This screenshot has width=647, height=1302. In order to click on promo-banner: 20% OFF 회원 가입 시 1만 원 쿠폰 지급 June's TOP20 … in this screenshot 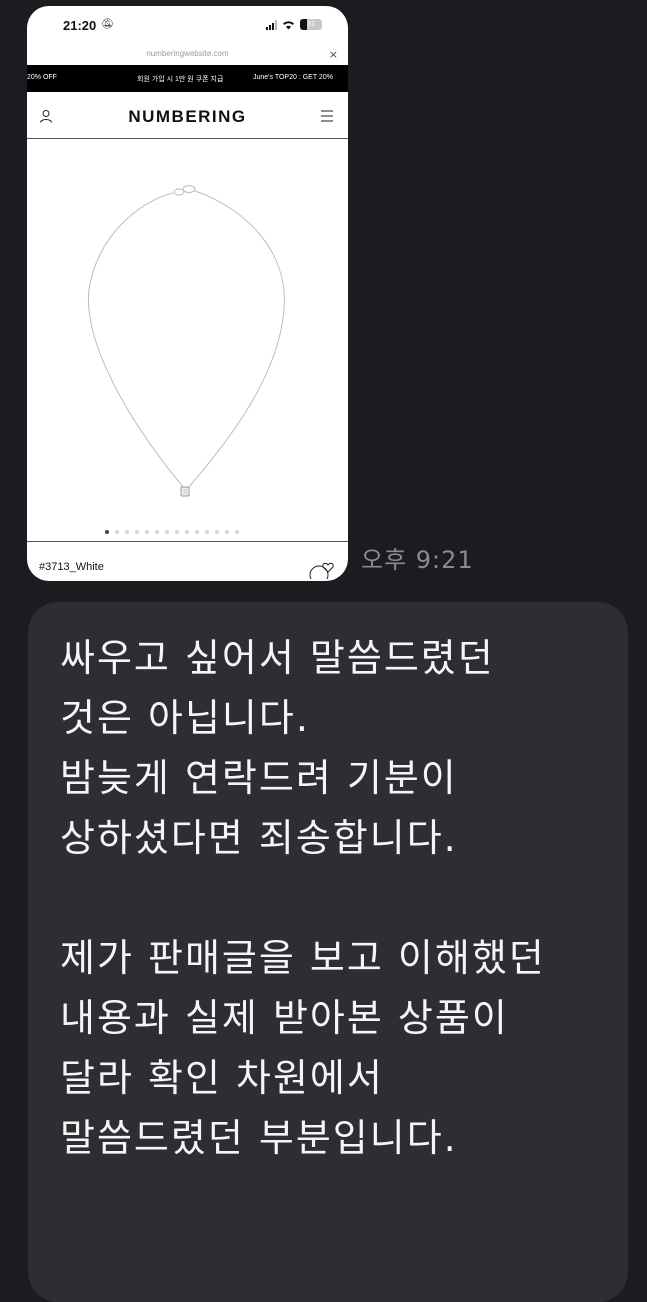, I will do `click(187, 78)`.